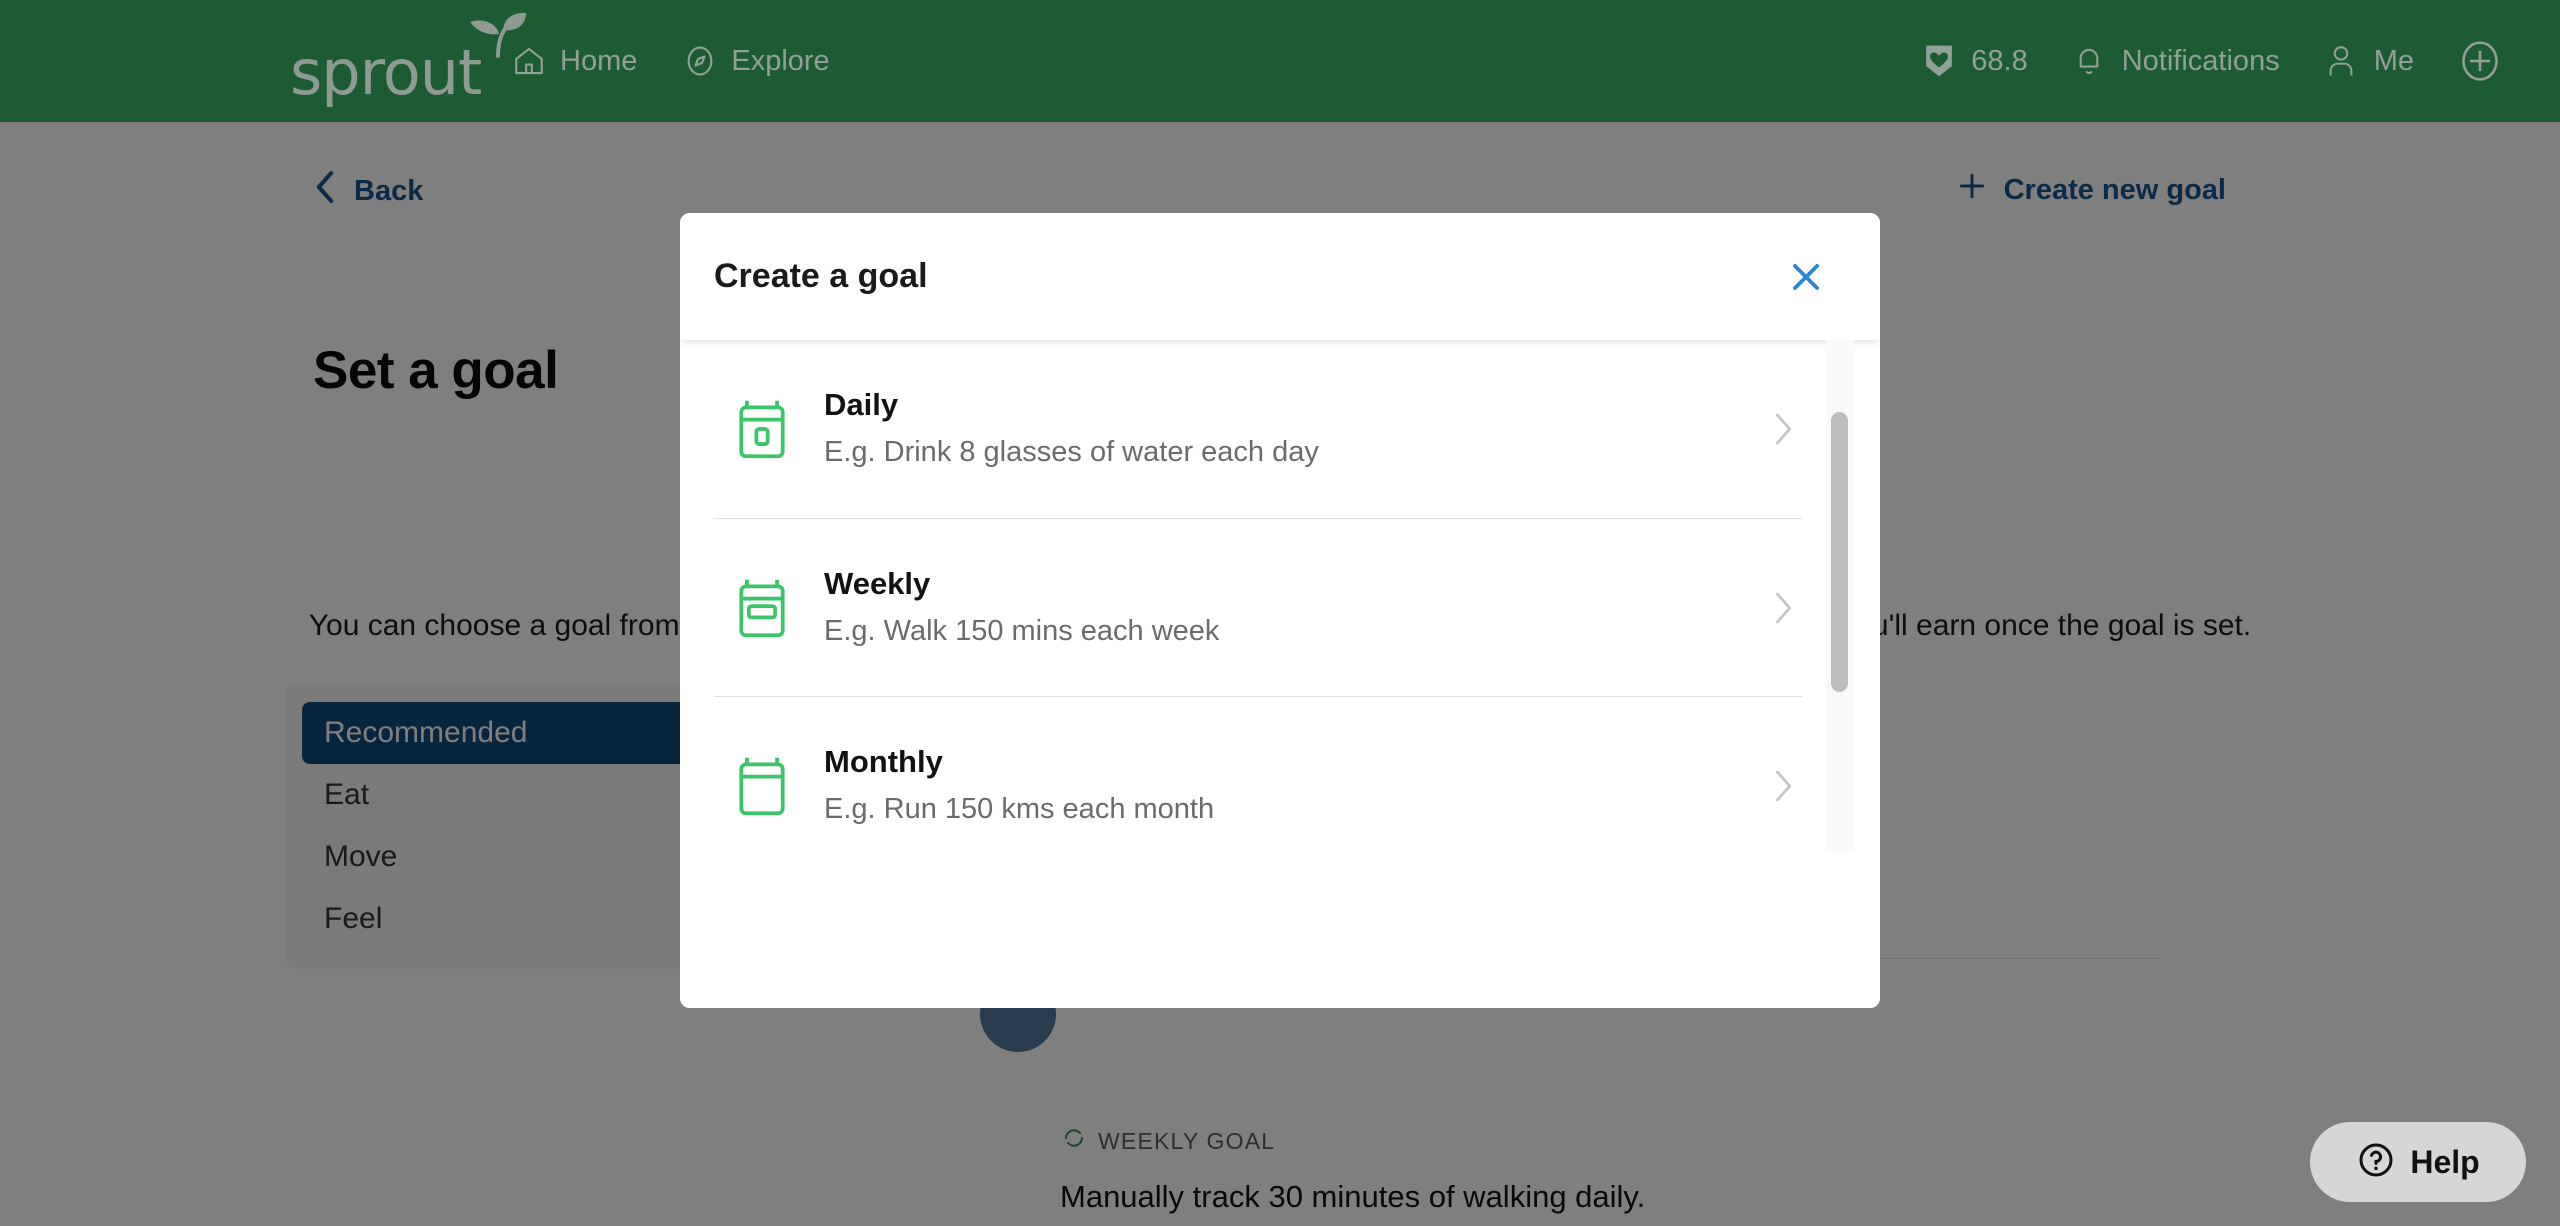  I want to click on goal-type-weekly-text: Weekly E.g. Walk 150 mins each week, so click(1293, 608).